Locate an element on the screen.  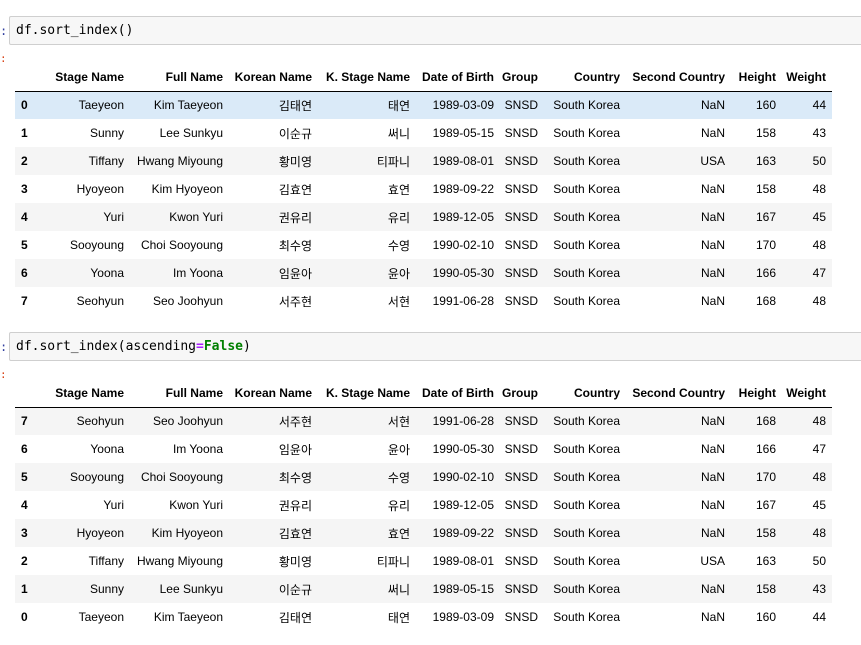
cell-korean-name: 이순규 is located at coordinates (295, 589).